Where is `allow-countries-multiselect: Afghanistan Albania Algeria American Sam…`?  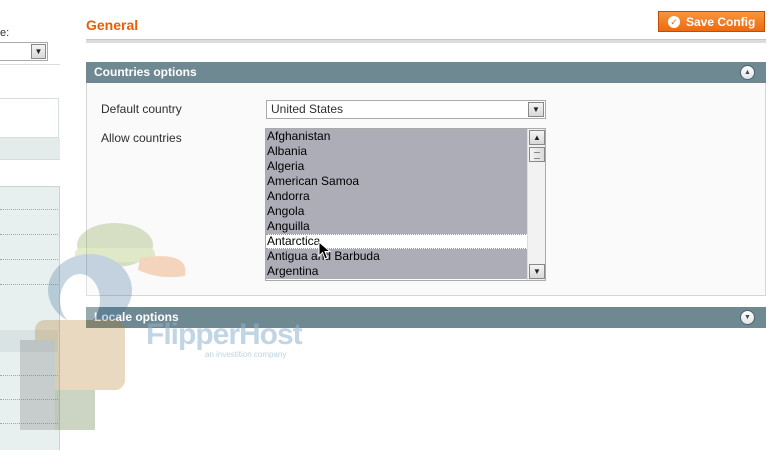 allow-countries-multiselect: Afghanistan Albania Algeria American Sam… is located at coordinates (405, 204).